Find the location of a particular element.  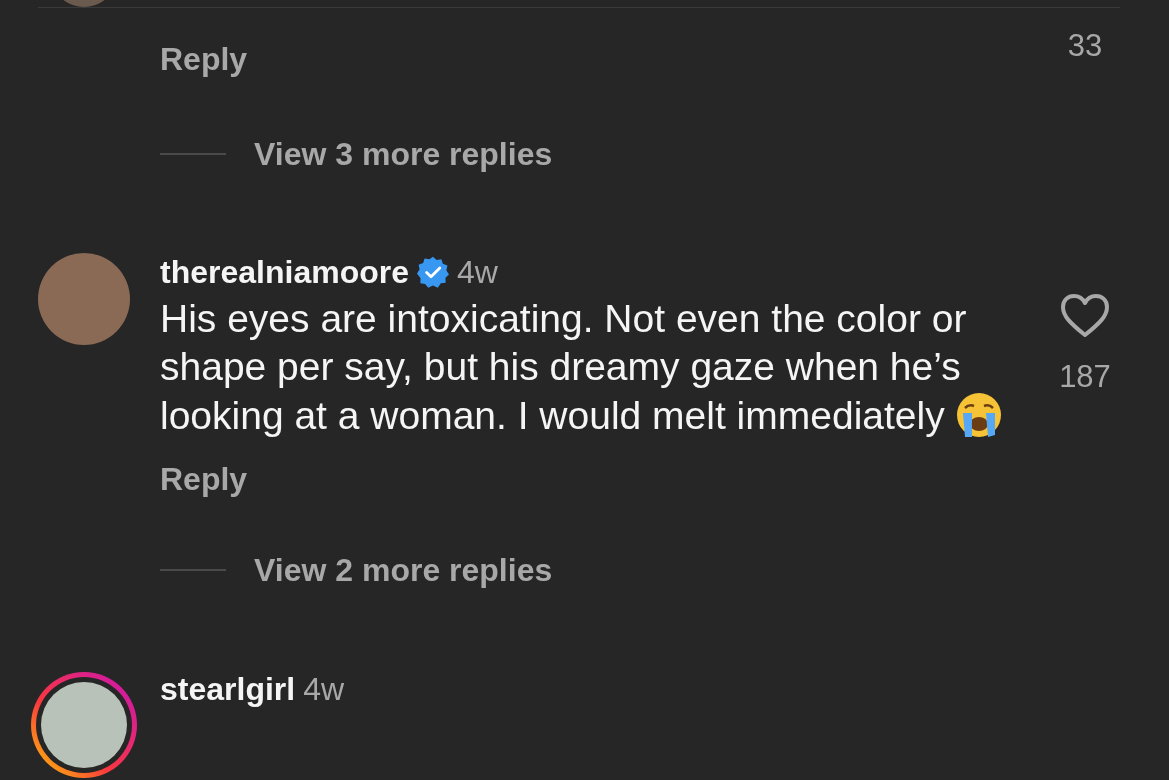

comment-text: His eyes are intoxicating. Not even the color or shape per say, but his dreamy gaze when he’s looking at a woman. I would melt immediately is located at coordinates (563, 367).